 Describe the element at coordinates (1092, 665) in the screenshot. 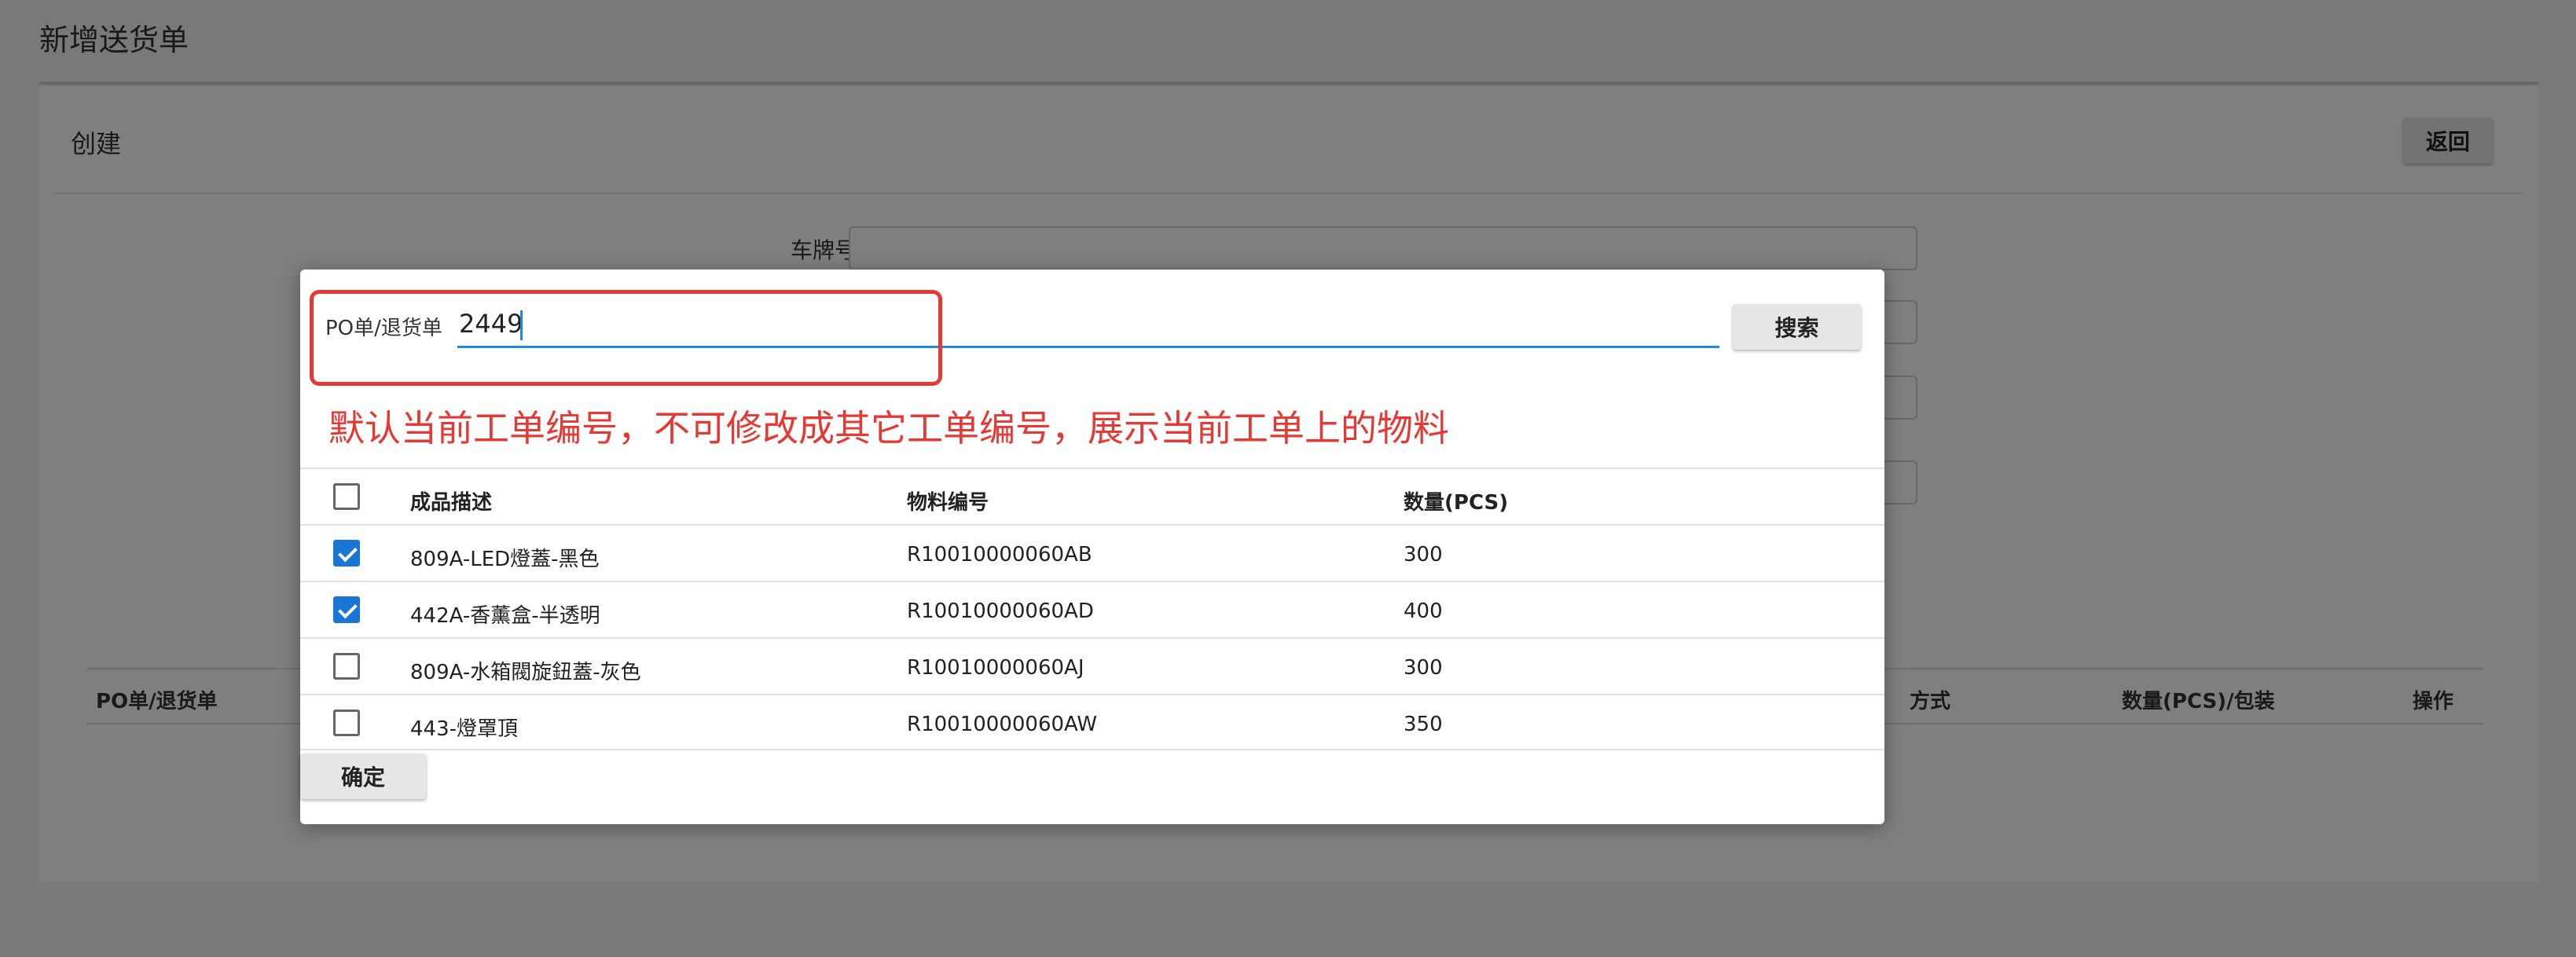

I see `table-row: 809A-水箱閥旋鈕蓋-灰色 R10010000060AJ 300` at that location.